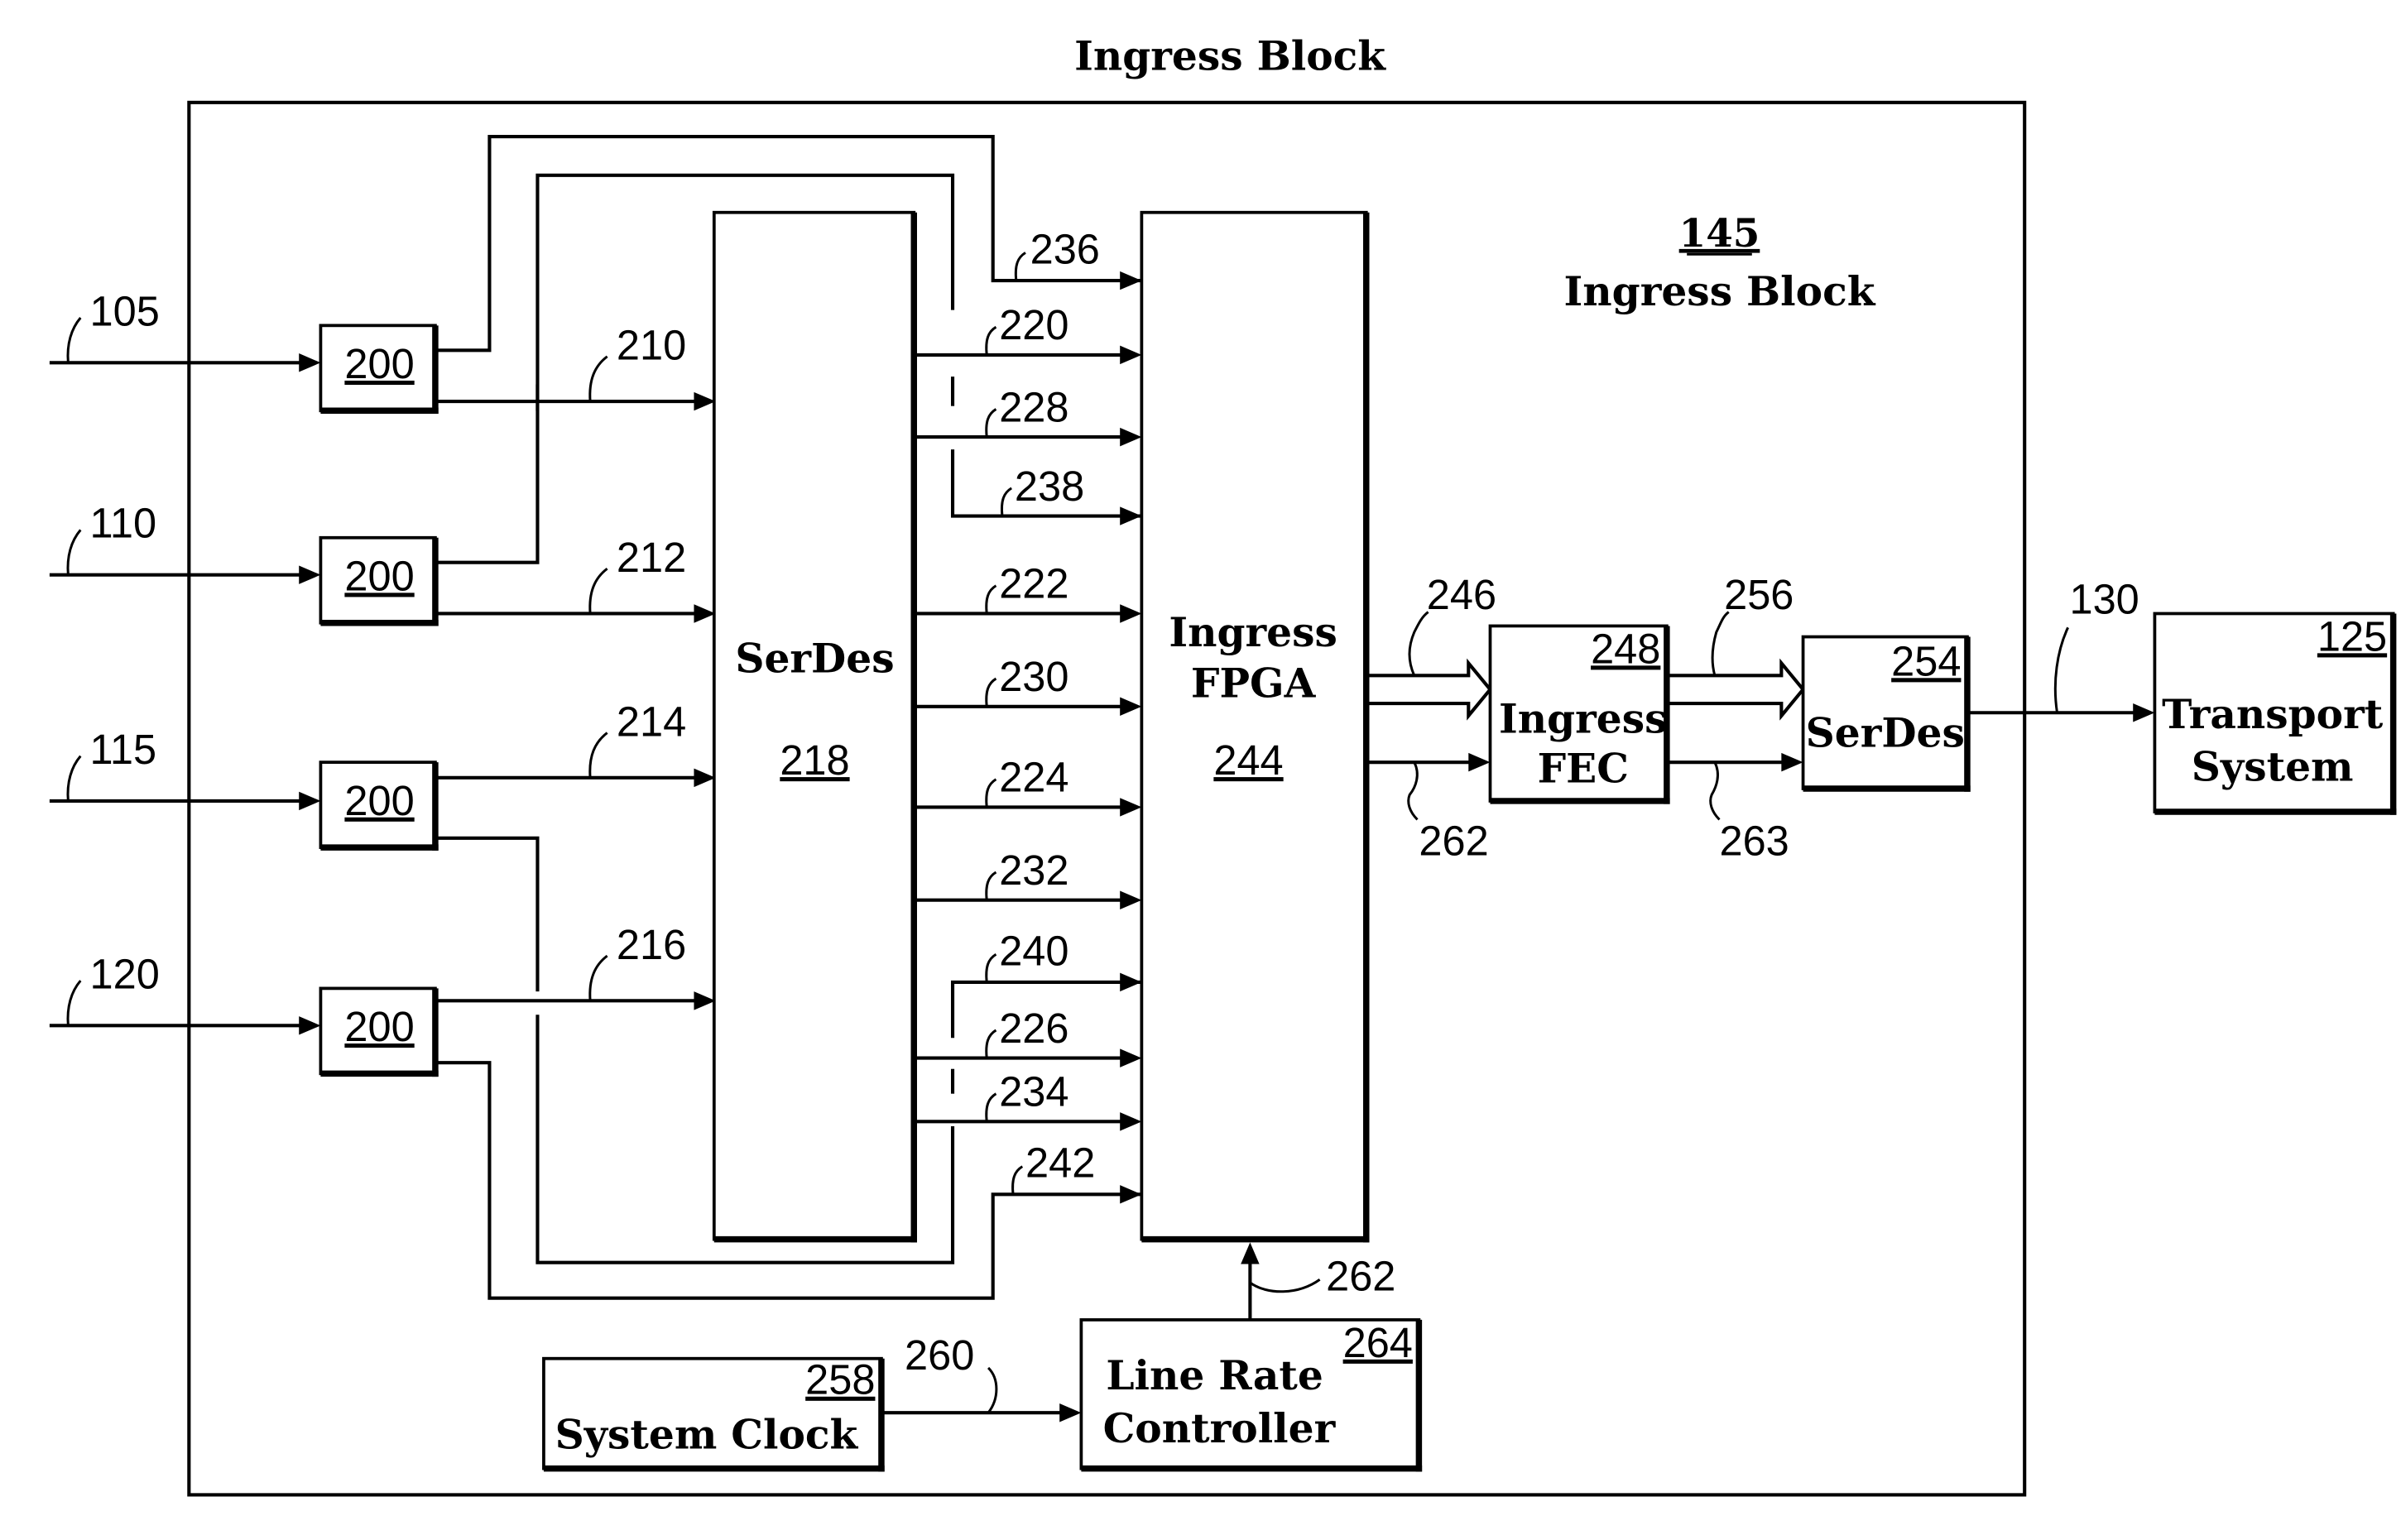 This screenshot has width=2401, height=1540. Describe the element at coordinates (1254, 684) in the screenshot. I see `fpga-label-line2: FPGA` at that location.